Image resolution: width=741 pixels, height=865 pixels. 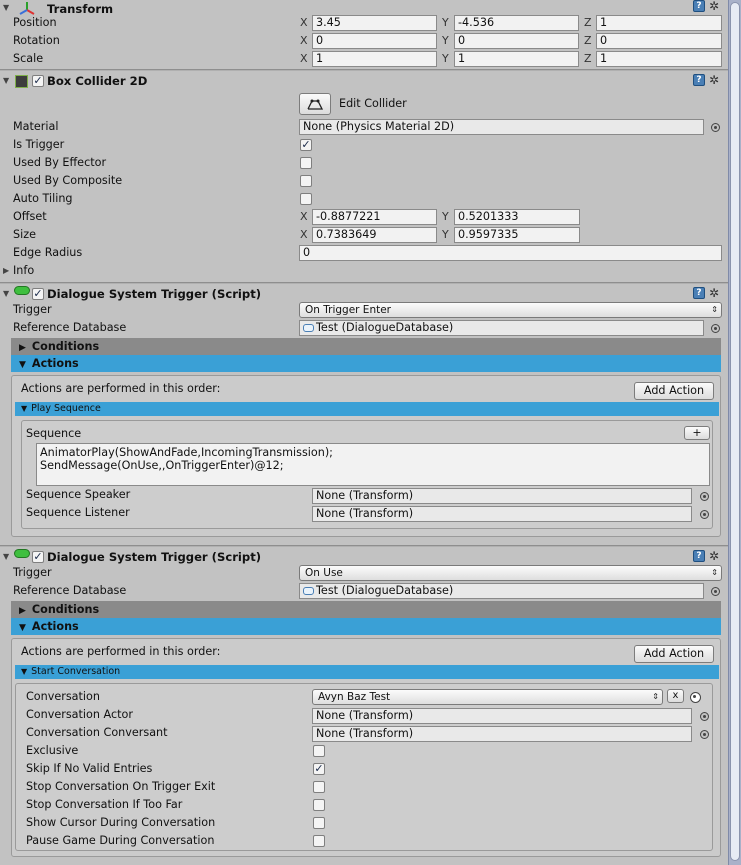 What do you see at coordinates (659, 41) in the screenshot?
I see `rotation-z-field: 0` at bounding box center [659, 41].